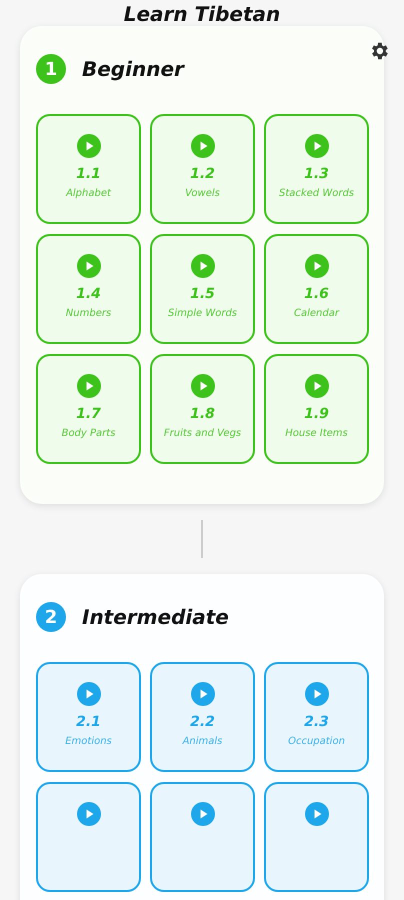  What do you see at coordinates (88, 717) in the screenshot?
I see `lesson-tile: 2.1 Emotions` at bounding box center [88, 717].